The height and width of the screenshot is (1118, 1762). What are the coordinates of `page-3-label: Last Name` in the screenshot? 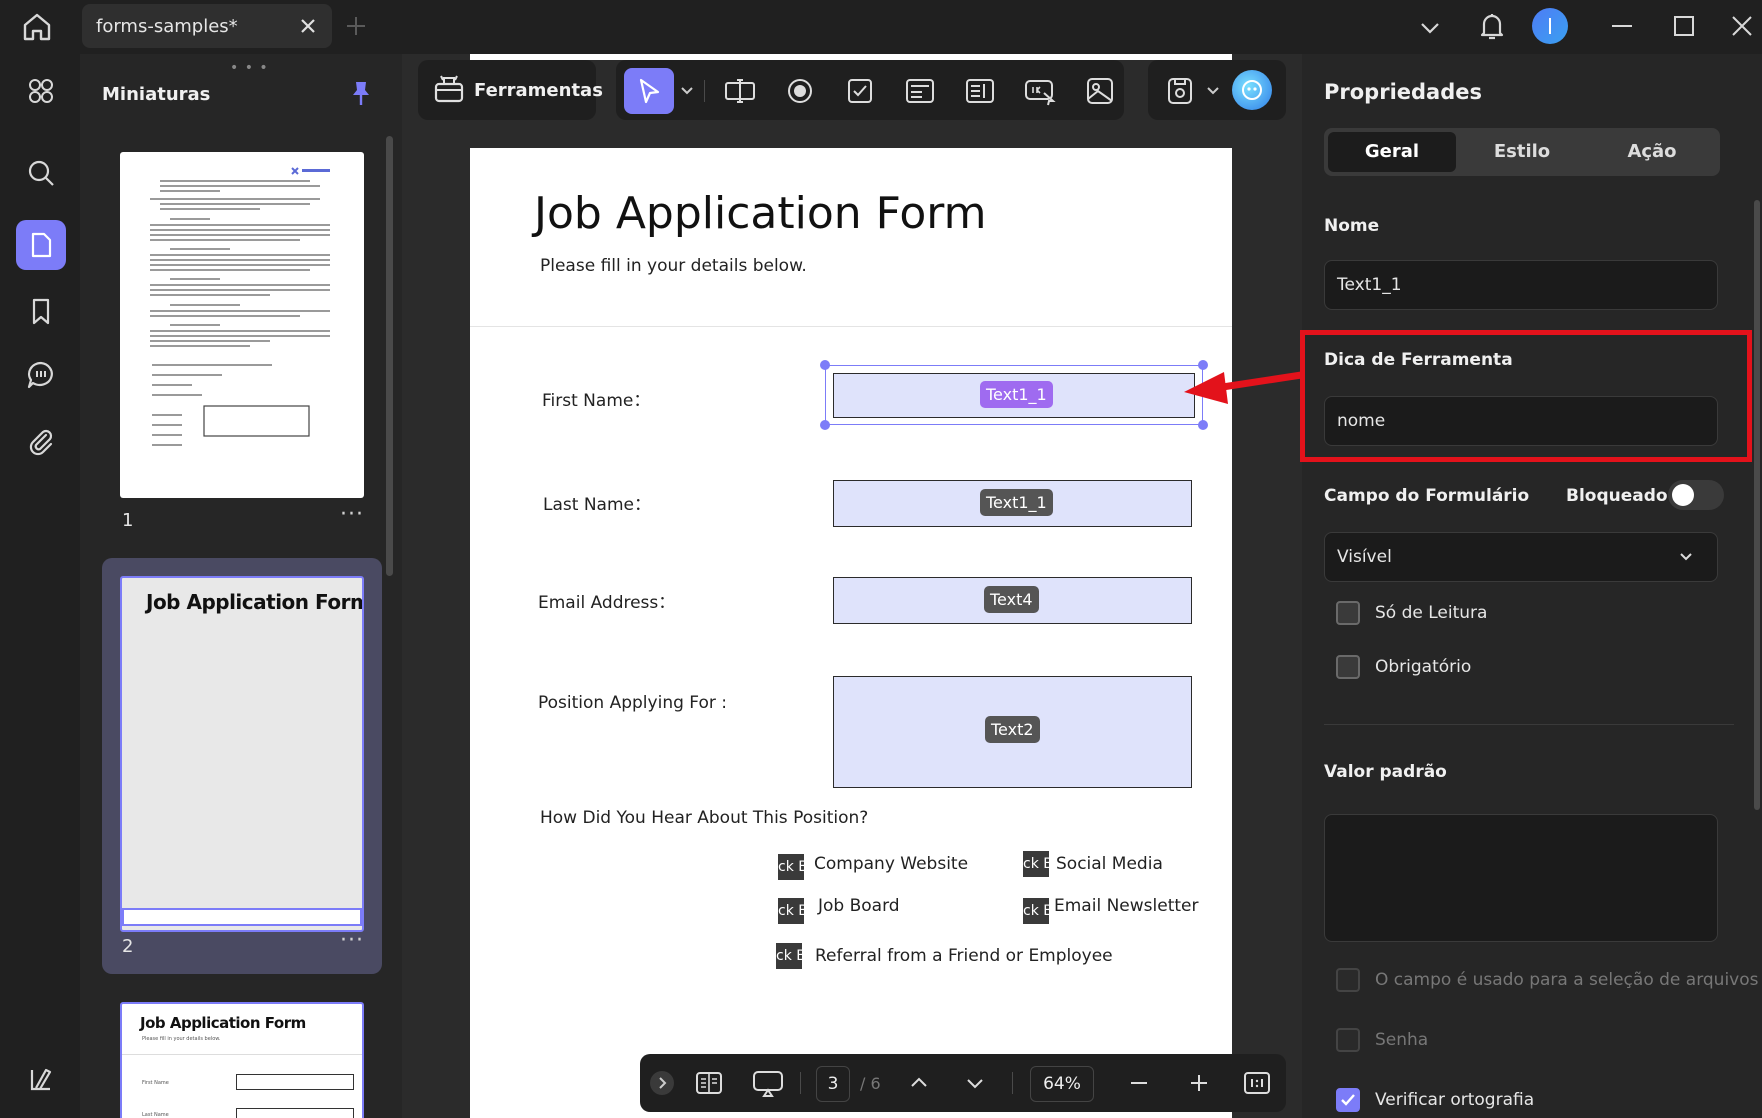 It's located at (155, 1115).